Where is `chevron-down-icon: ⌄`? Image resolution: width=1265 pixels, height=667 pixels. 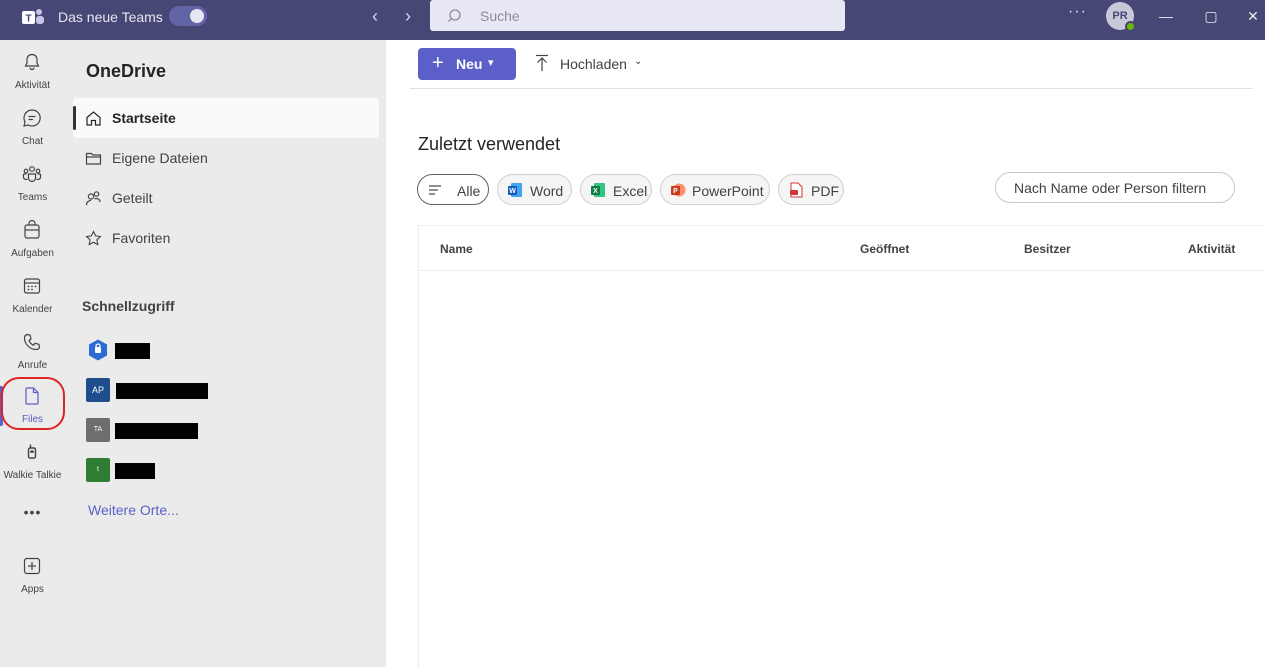 chevron-down-icon: ⌄ is located at coordinates (638, 61).